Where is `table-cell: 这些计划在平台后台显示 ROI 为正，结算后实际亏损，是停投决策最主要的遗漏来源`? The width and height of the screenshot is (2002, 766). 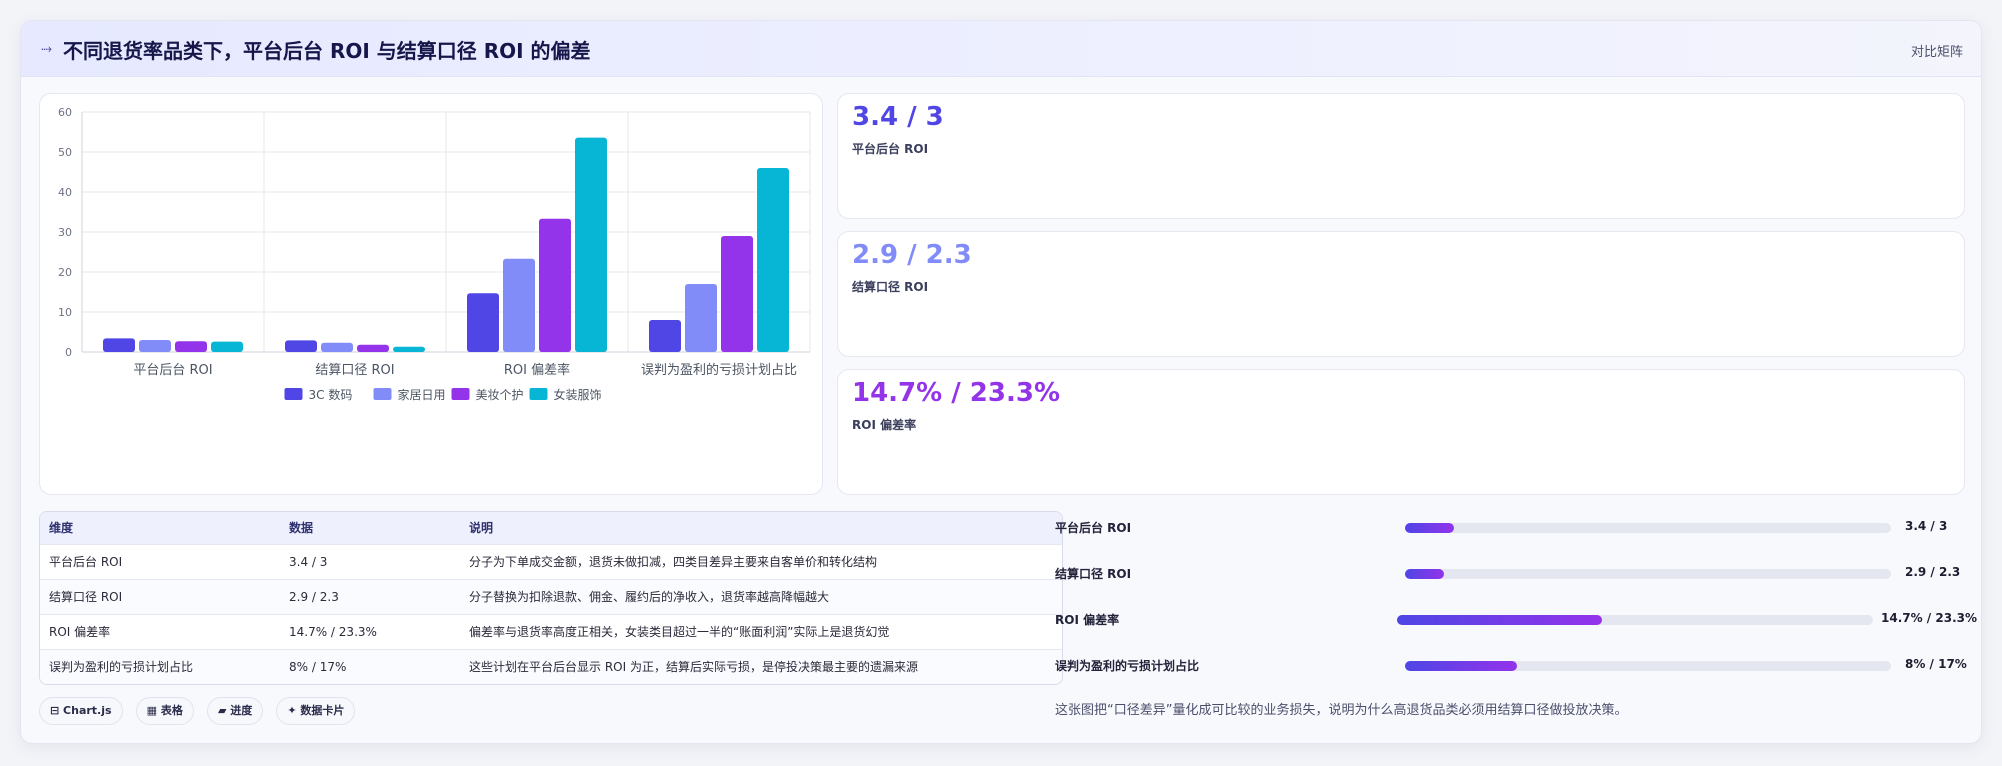
table-cell: 这些计划在平台后台显示 ROI 为正，结算后实际亏损，是停投决策最主要的遗漏来源 is located at coordinates (761, 666).